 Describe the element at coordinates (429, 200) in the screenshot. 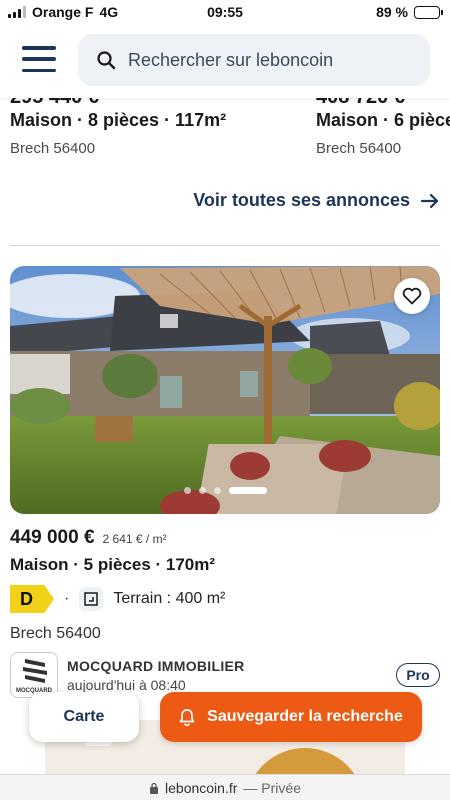

I see `arrow-right-icon` at that location.